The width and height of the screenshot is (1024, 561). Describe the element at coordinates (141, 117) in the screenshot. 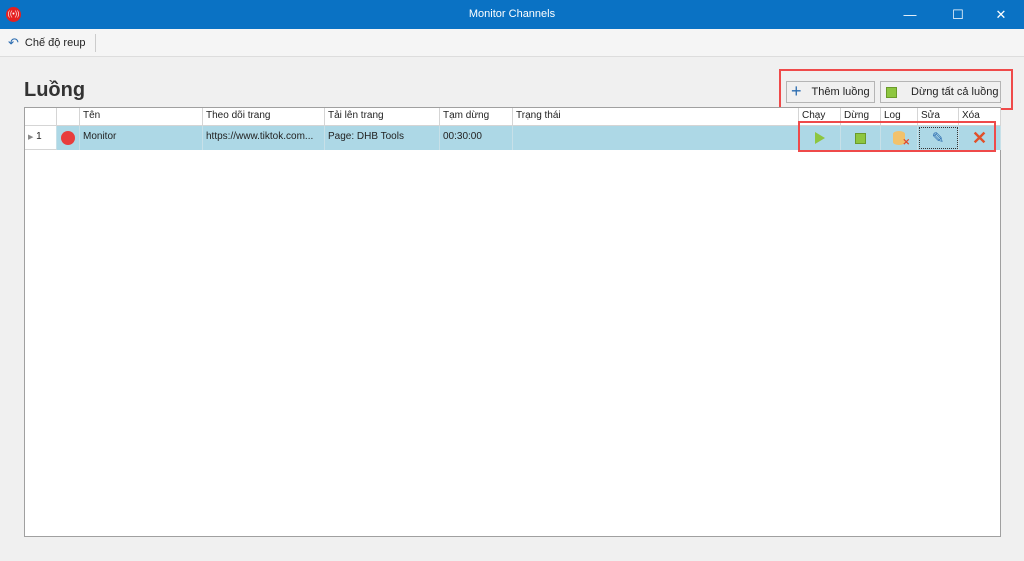

I see `column-header-name: Tên` at that location.